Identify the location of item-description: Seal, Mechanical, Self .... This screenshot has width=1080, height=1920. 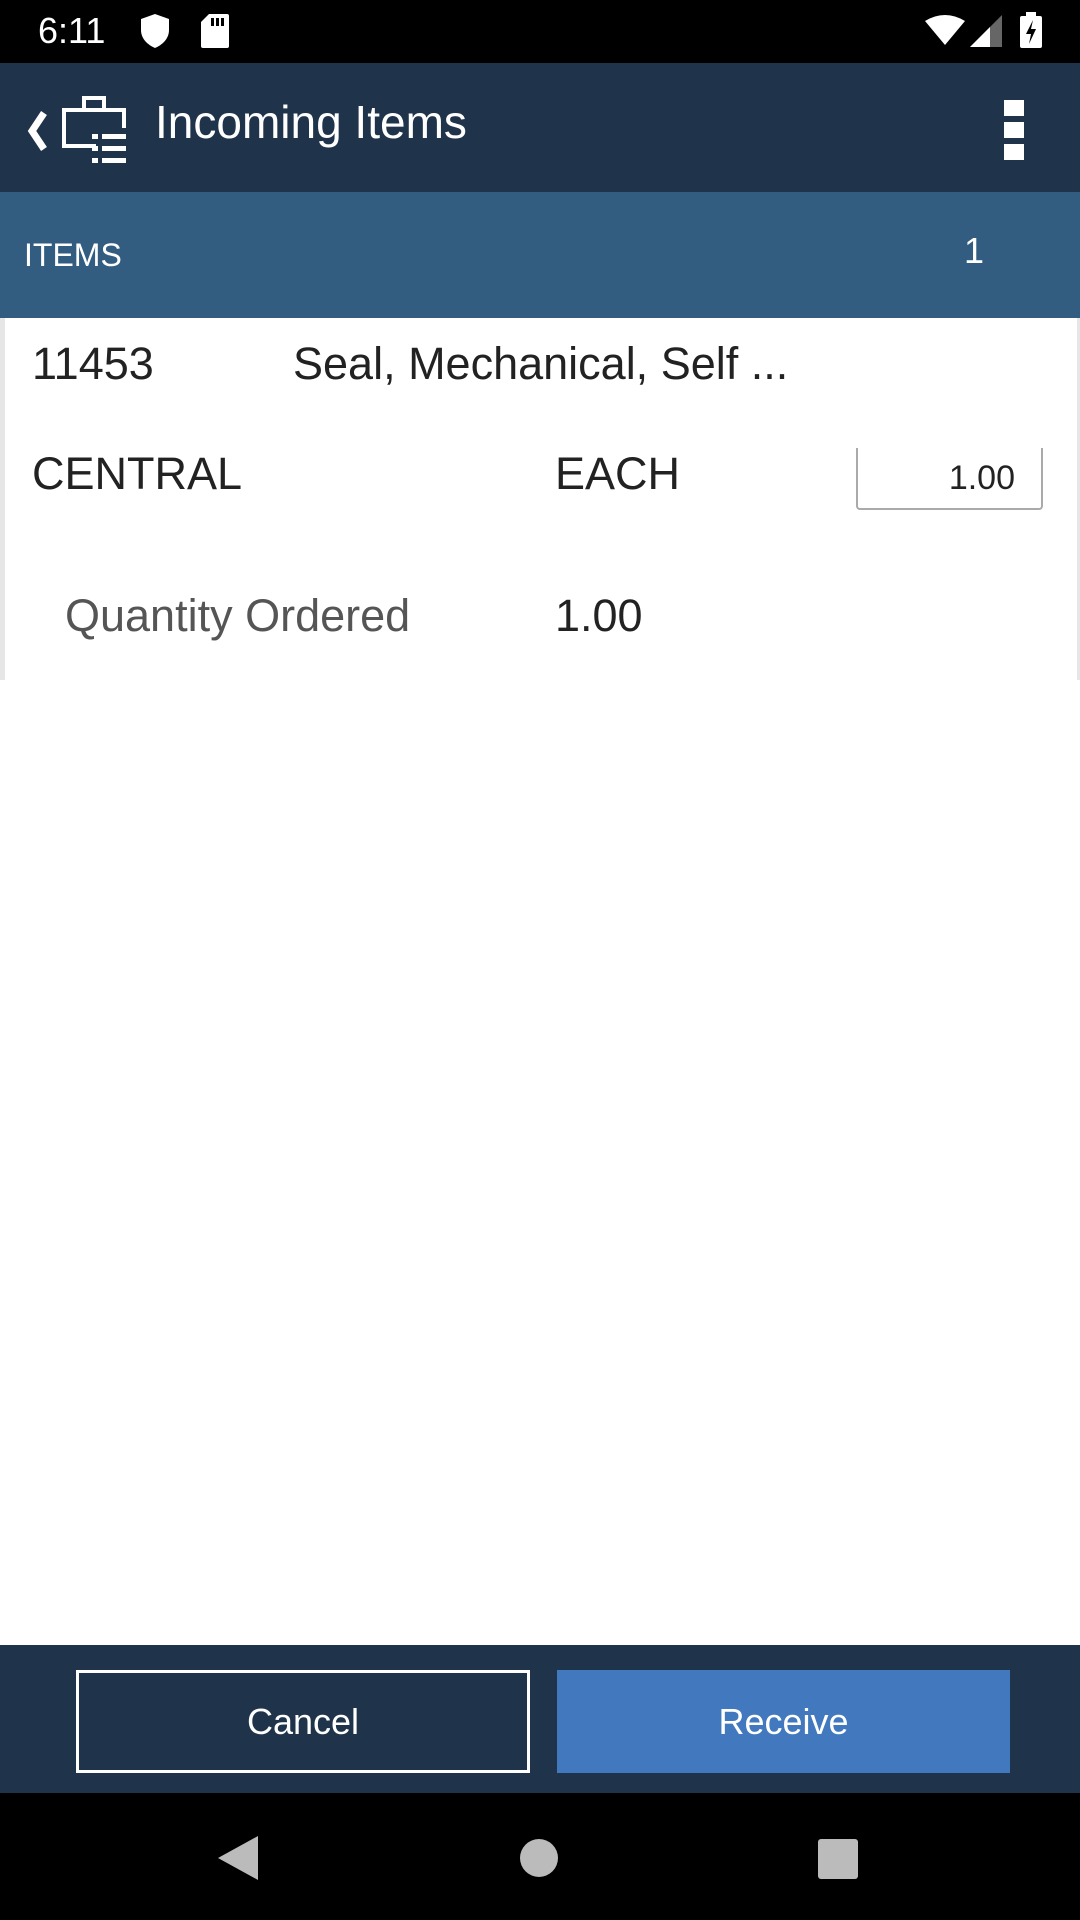
(541, 363).